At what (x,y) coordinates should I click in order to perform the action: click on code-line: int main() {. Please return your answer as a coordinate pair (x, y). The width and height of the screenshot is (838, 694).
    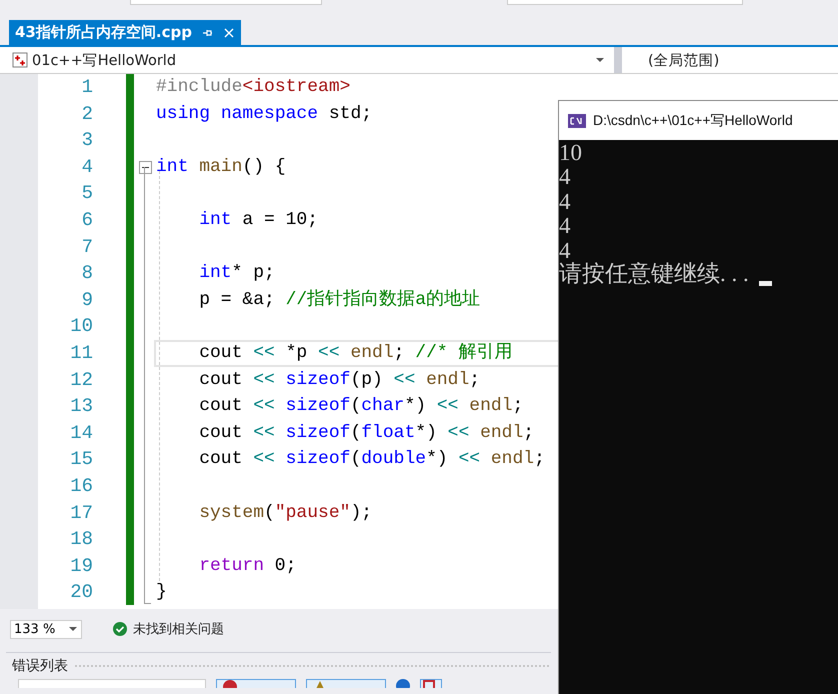
    Looking at the image, I should click on (221, 166).